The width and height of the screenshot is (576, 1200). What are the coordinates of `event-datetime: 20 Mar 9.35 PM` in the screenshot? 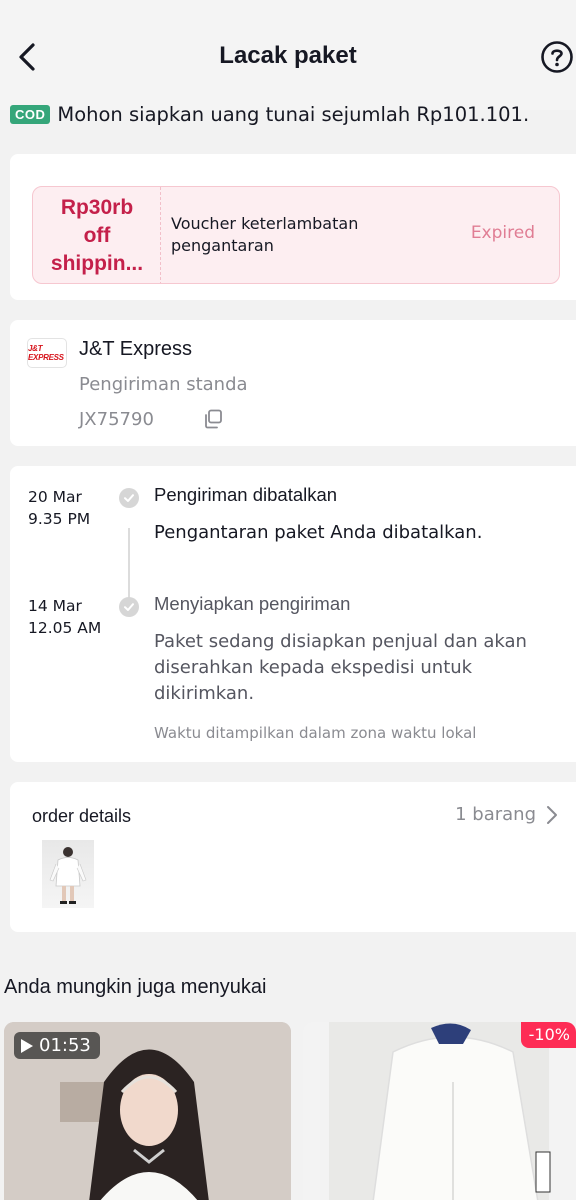 It's located at (73, 508).